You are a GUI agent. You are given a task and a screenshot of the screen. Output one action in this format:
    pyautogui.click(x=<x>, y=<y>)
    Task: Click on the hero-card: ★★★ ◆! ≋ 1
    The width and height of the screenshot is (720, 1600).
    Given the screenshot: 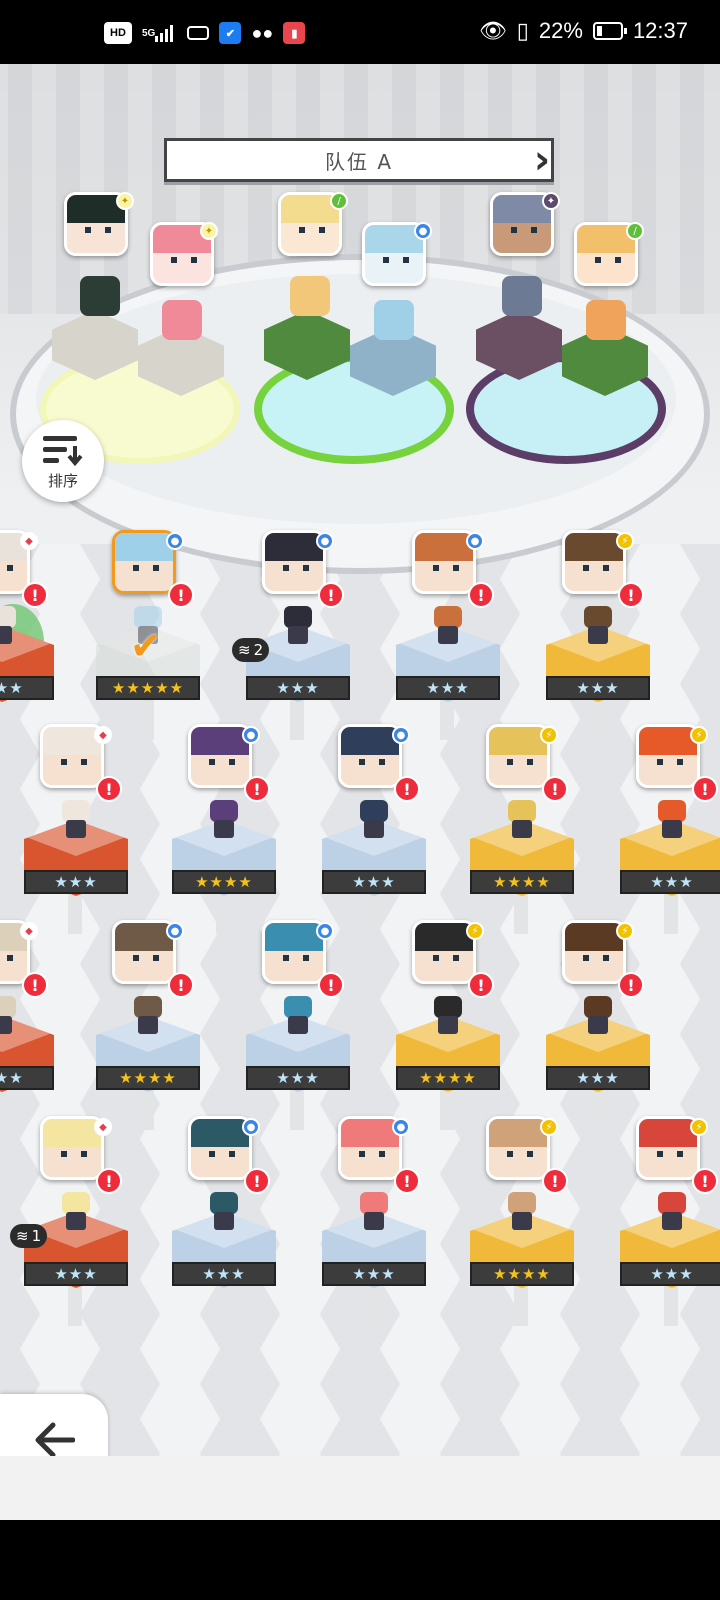 What is the action you would take?
    pyautogui.click(x=72, y=1221)
    